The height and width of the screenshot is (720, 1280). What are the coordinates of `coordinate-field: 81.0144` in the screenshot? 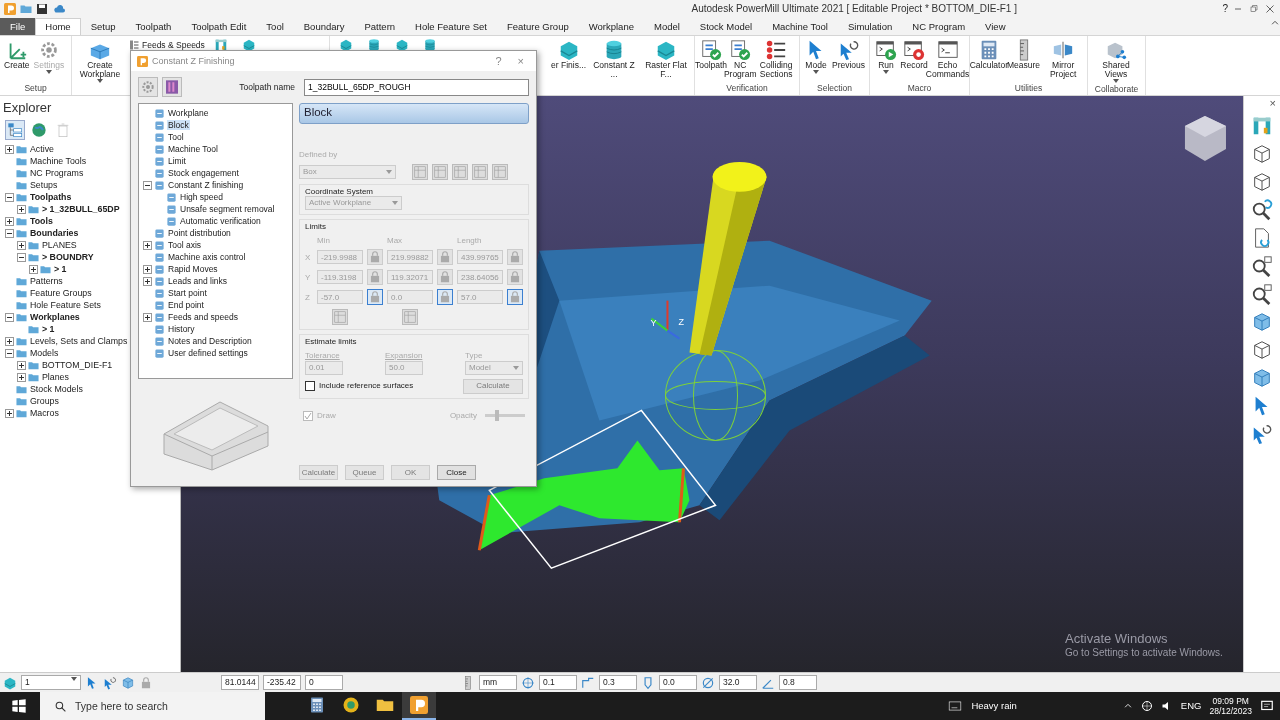 It's located at (240, 682).